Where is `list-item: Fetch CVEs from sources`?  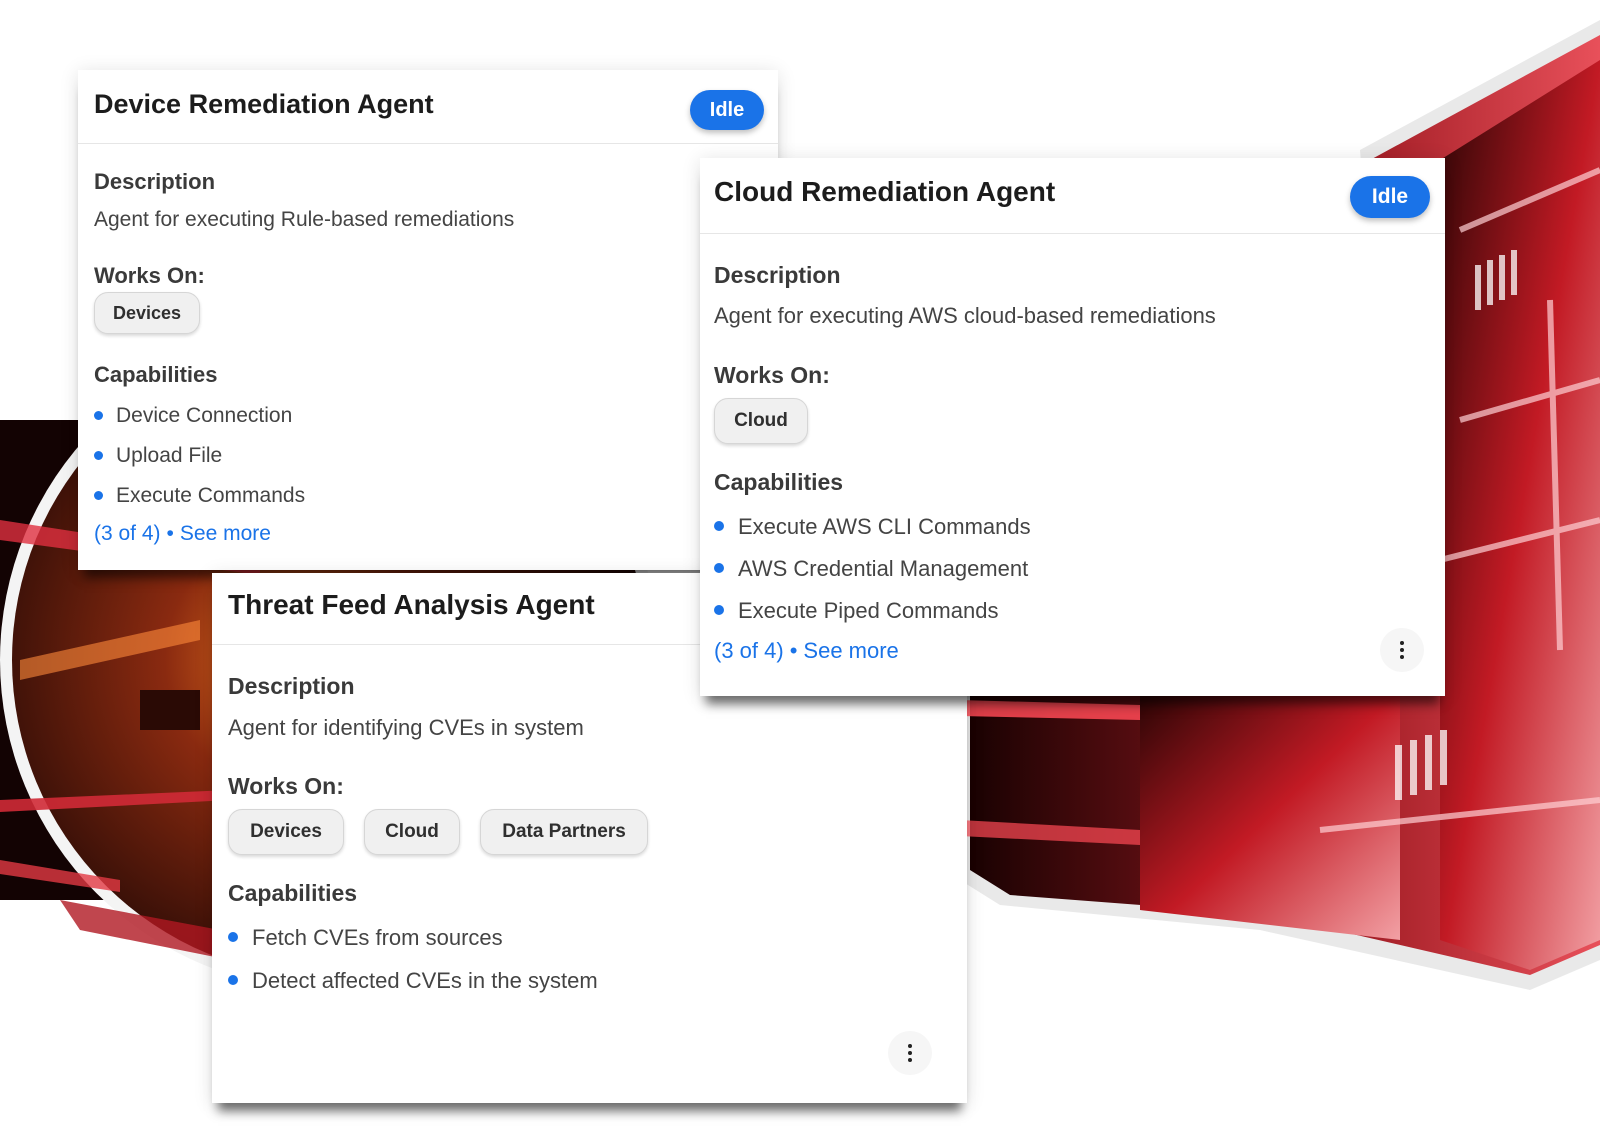 list-item: Fetch CVEs from sources is located at coordinates (413, 946).